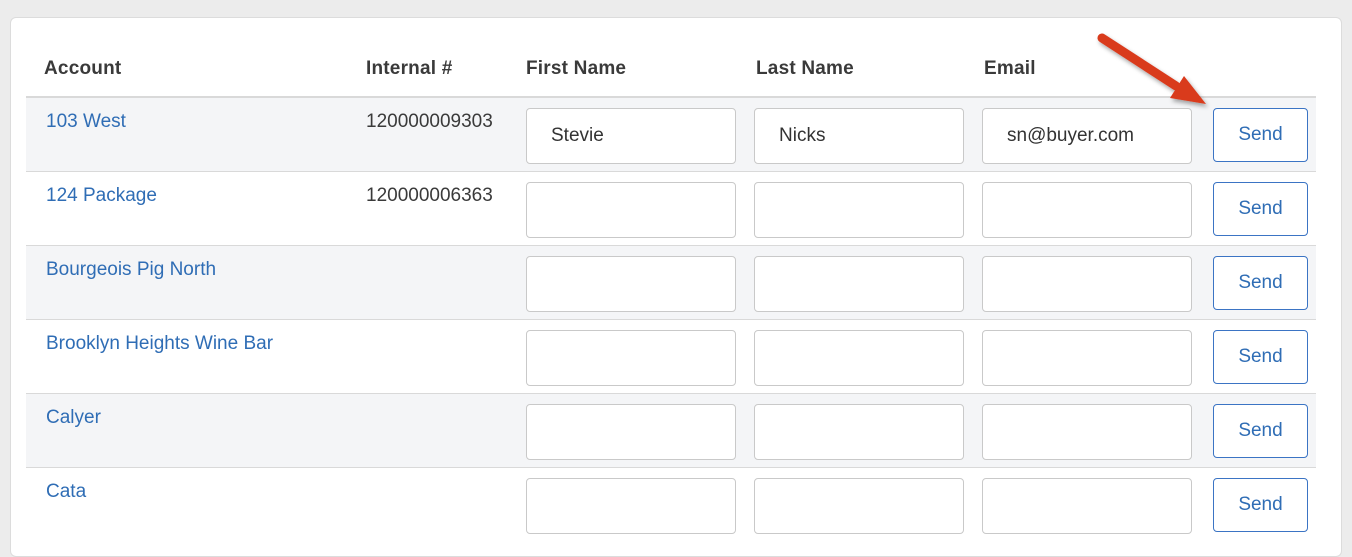 Image resolution: width=1352 pixels, height=557 pixels. I want to click on account-link: Brooklyn Heights Wine Bar, so click(159, 344).